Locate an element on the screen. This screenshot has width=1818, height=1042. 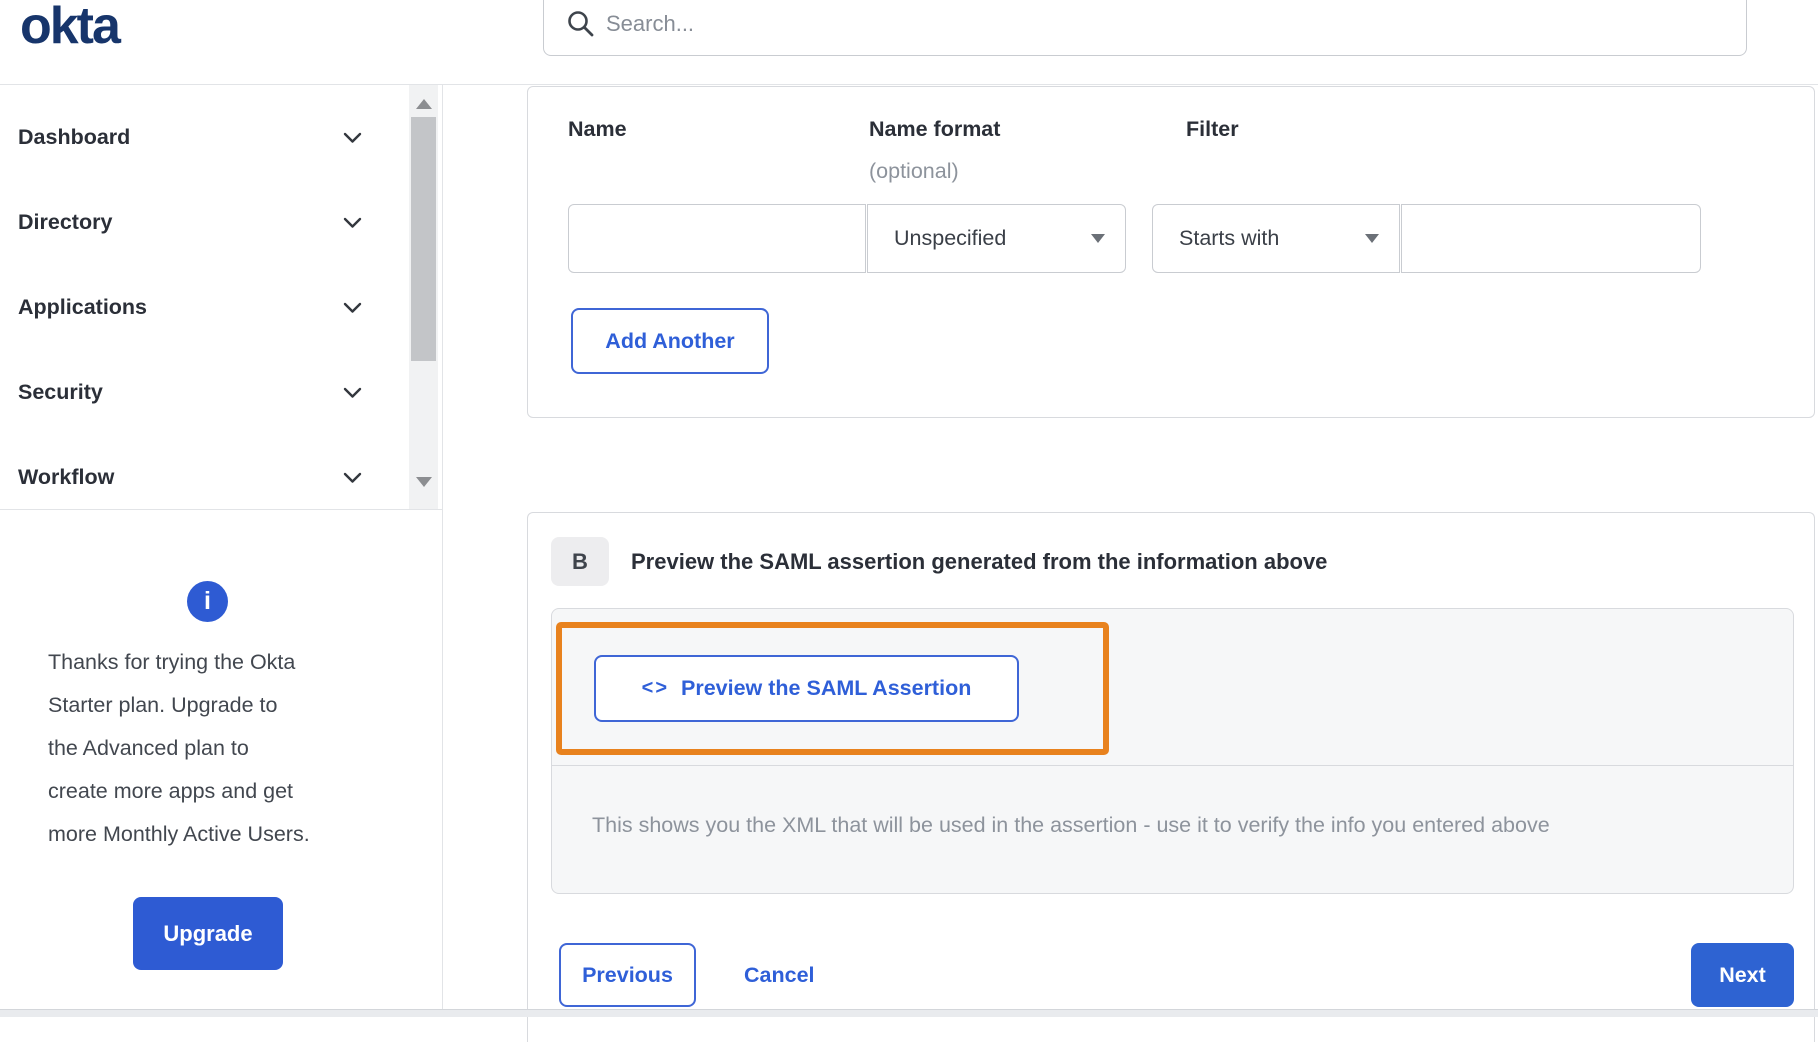
promo-line: Thanks for trying the Okta is located at coordinates (172, 662).